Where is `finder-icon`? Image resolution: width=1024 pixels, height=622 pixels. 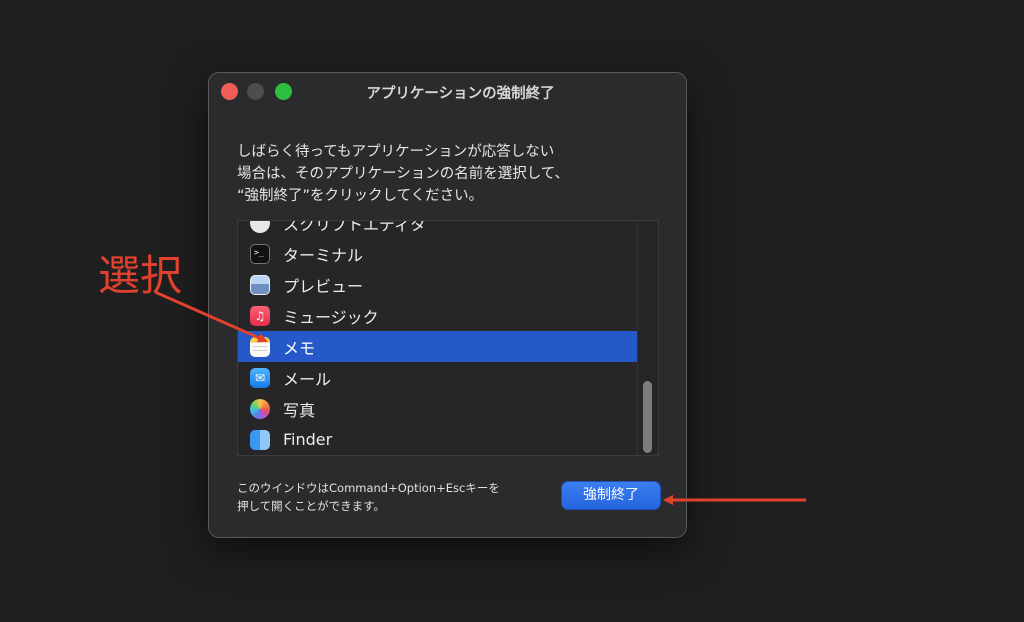 finder-icon is located at coordinates (260, 439).